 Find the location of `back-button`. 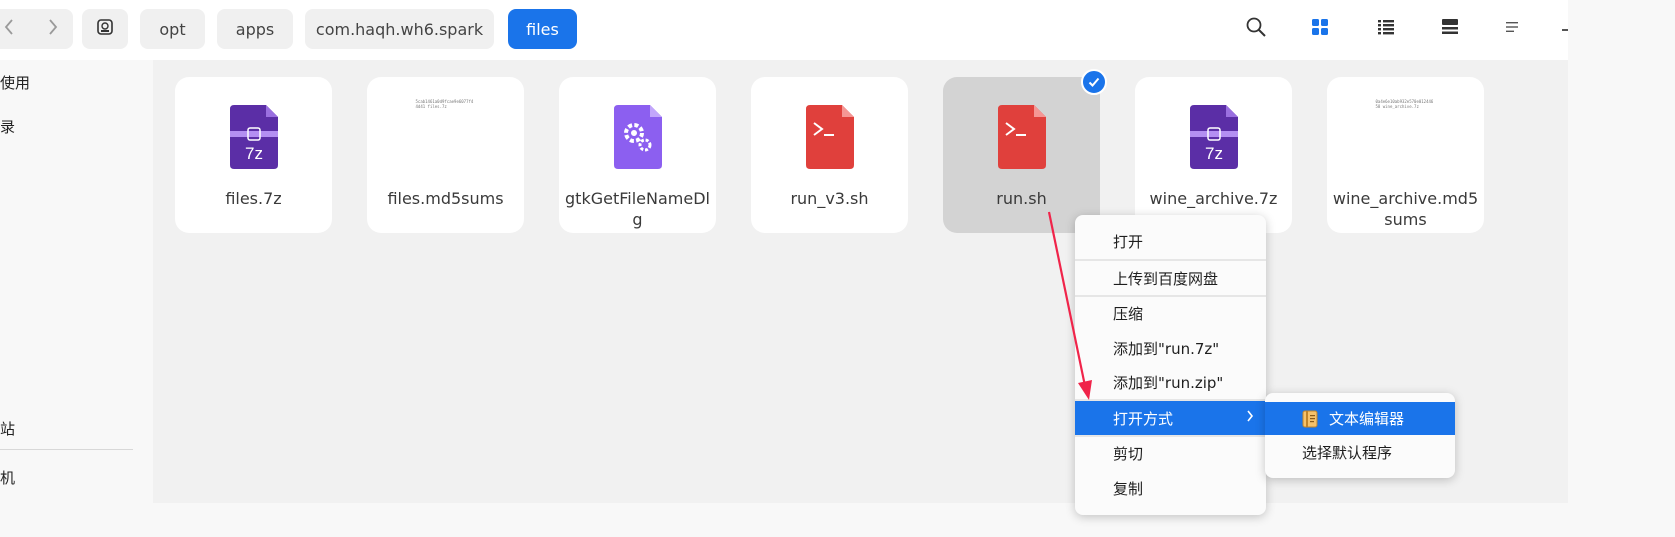

back-button is located at coordinates (13, 29).